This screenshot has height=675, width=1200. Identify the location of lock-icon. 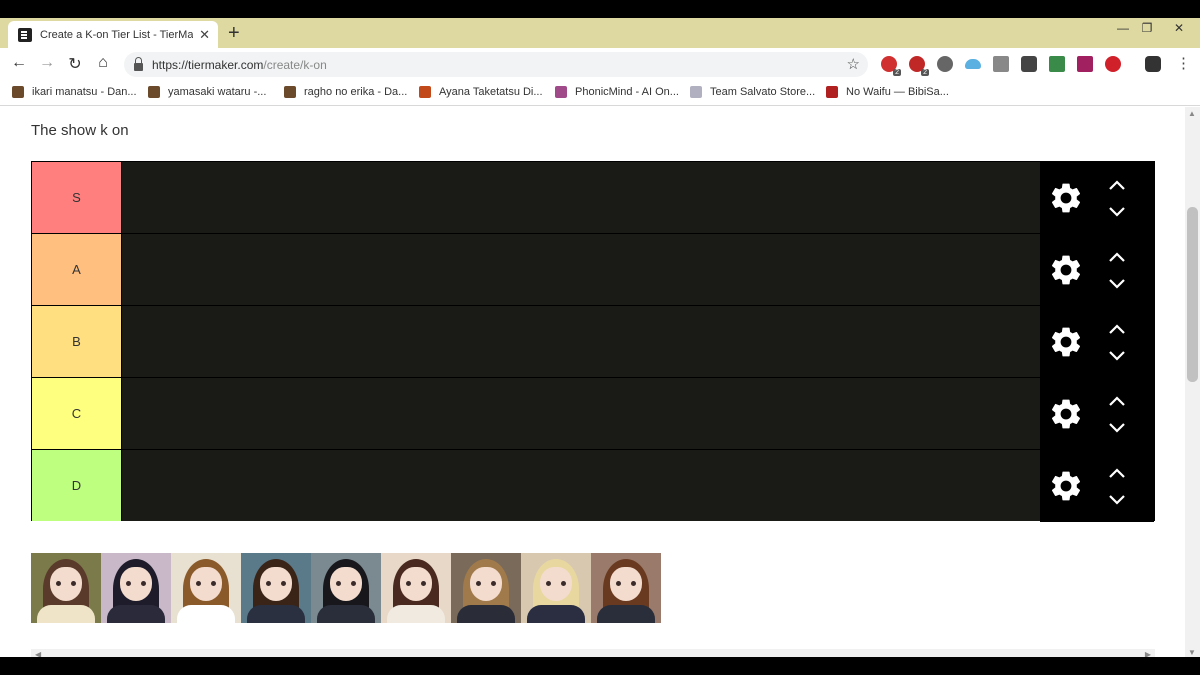
(138, 63).